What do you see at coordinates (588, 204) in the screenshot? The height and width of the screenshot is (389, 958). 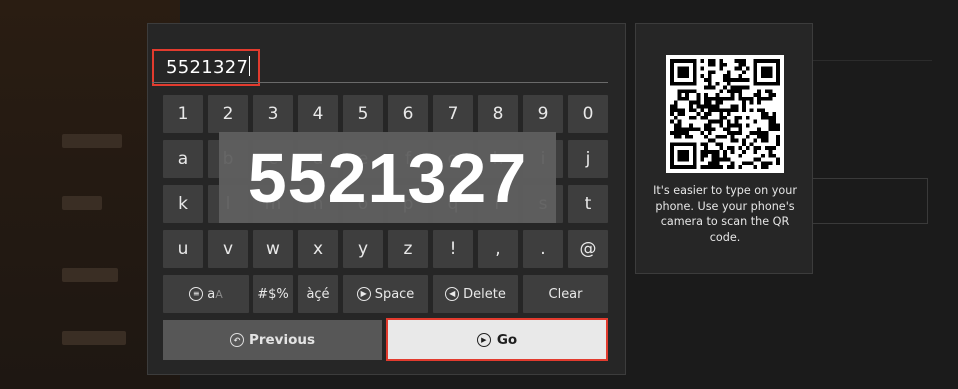 I see `key-2-9: t` at bounding box center [588, 204].